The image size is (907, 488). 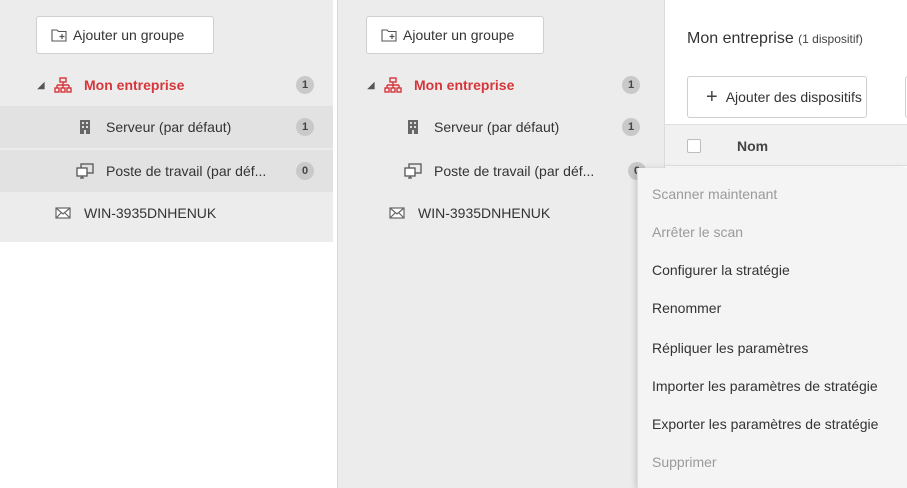 I want to click on table-header: Nom, so click(x=786, y=145).